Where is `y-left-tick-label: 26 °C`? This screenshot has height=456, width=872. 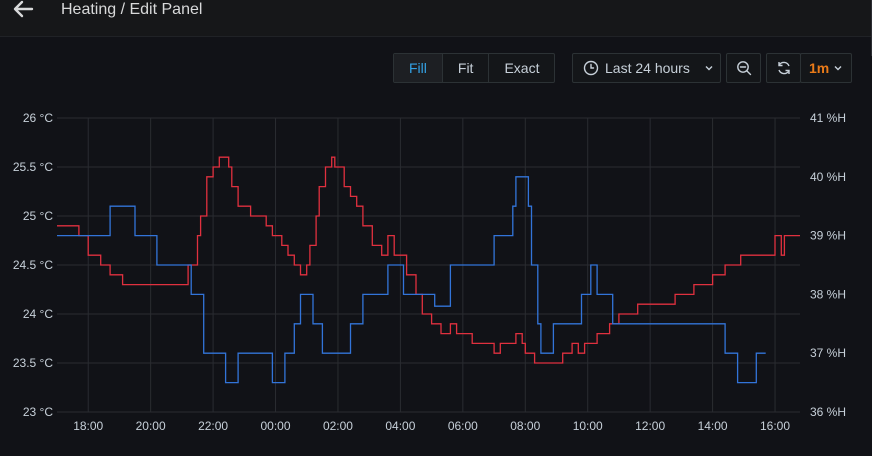 y-left-tick-label: 26 °C is located at coordinates (38, 118).